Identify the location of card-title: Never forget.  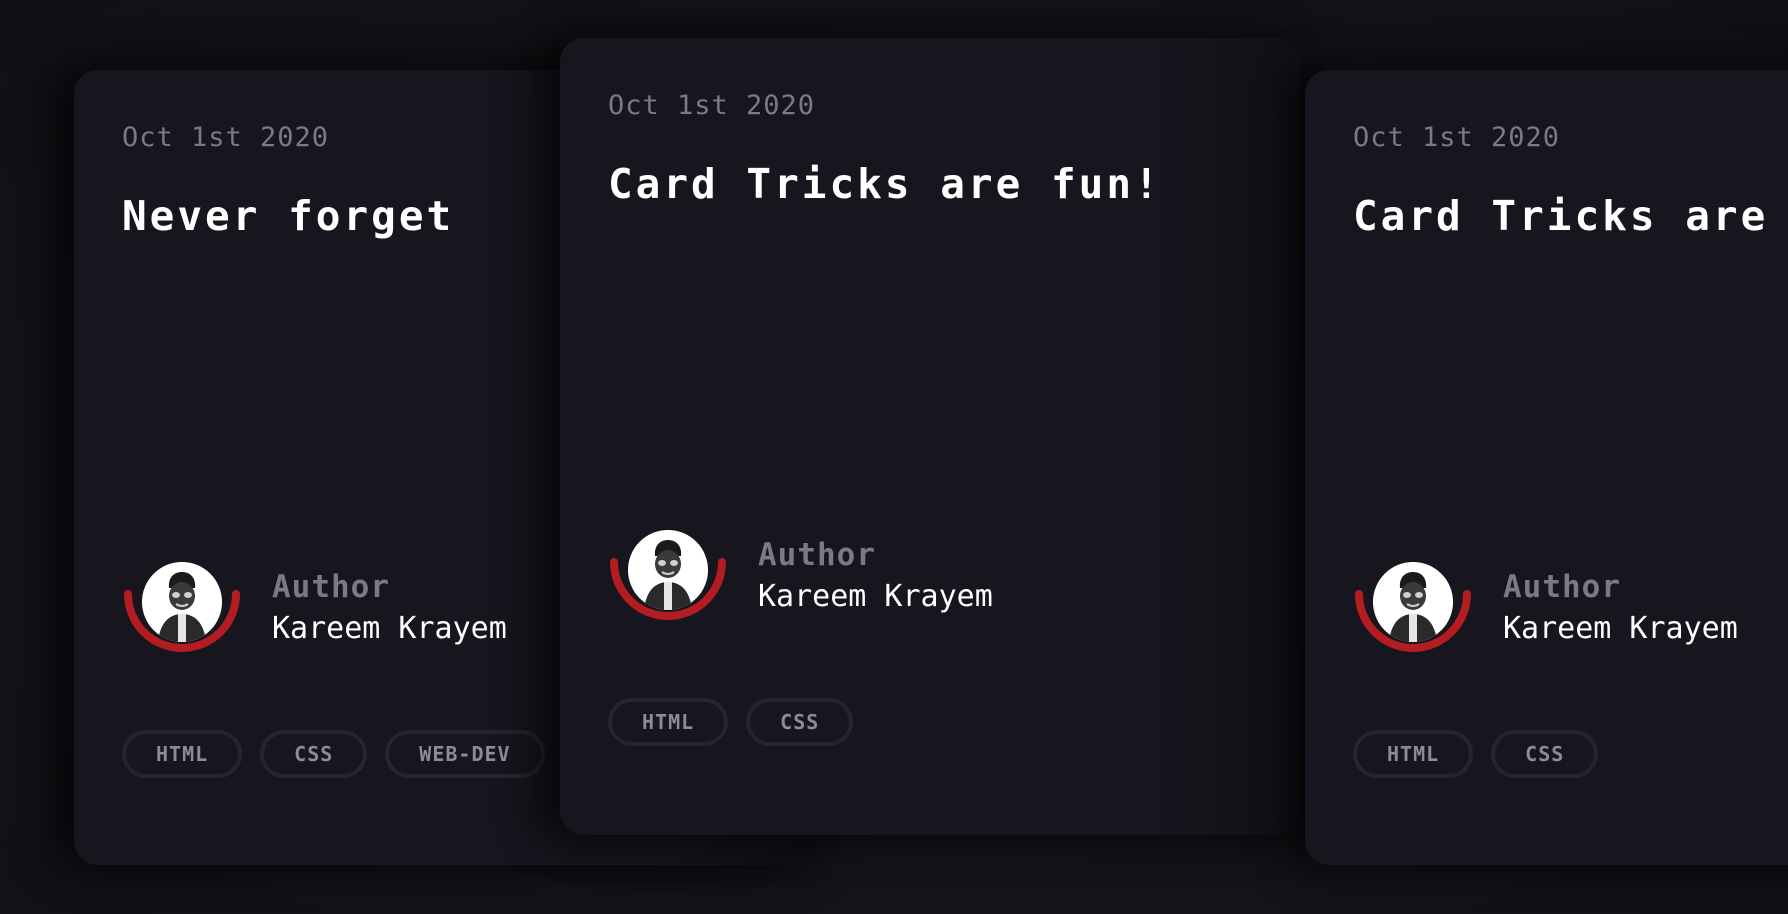
(288, 216).